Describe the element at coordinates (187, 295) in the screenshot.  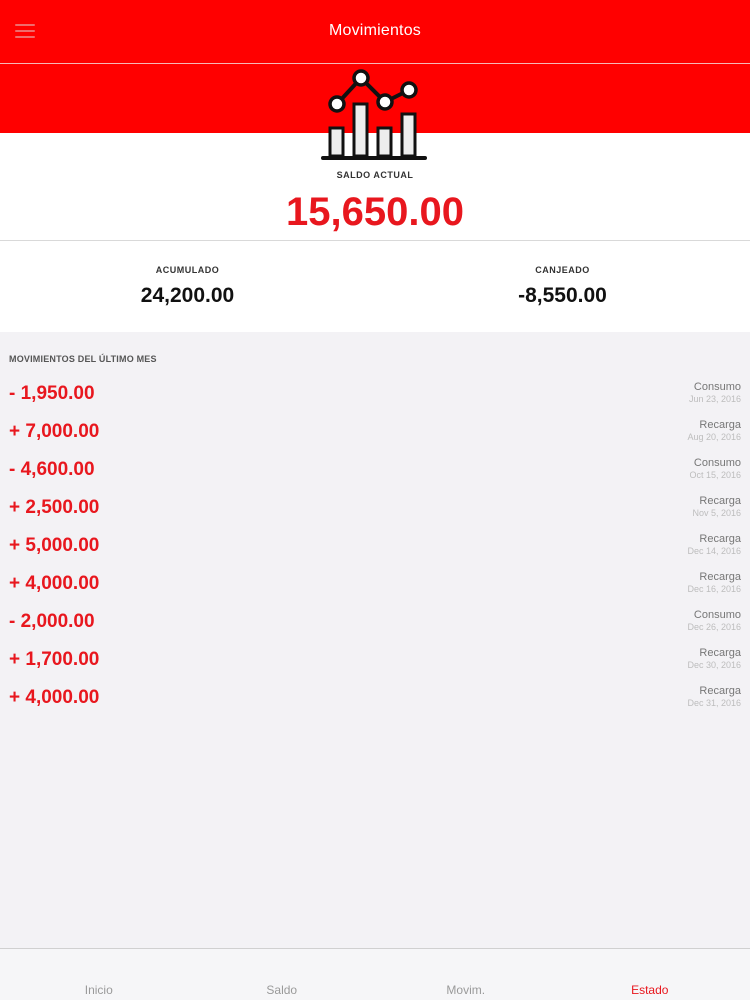
I see `acumulado-value: 24,200.00` at that location.